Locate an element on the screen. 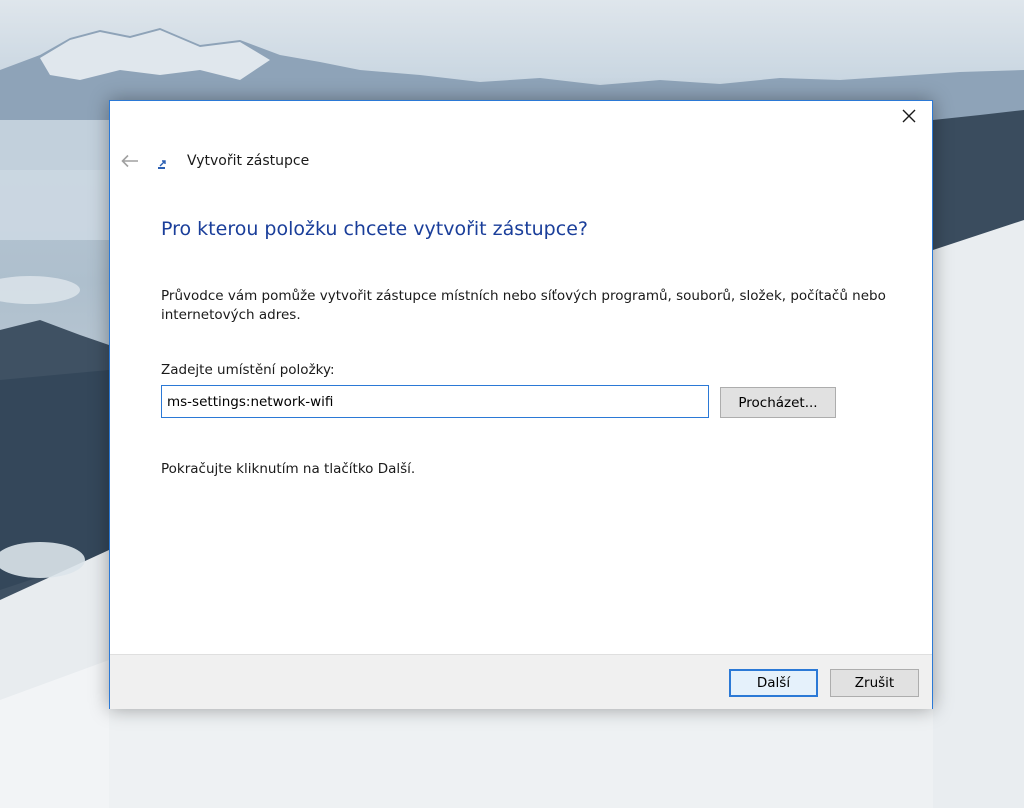 The width and height of the screenshot is (1024, 808). location-input is located at coordinates (435, 401).